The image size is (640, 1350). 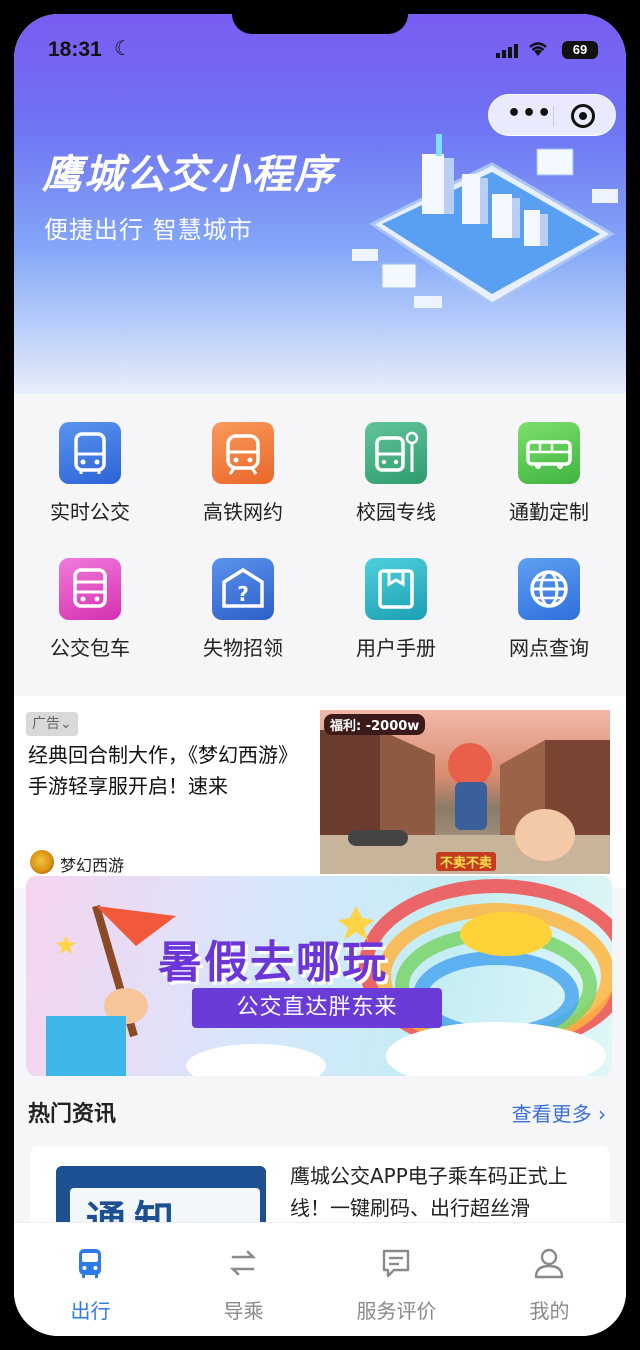 What do you see at coordinates (243, 648) in the screenshot?
I see `service-label: 失物招领` at bounding box center [243, 648].